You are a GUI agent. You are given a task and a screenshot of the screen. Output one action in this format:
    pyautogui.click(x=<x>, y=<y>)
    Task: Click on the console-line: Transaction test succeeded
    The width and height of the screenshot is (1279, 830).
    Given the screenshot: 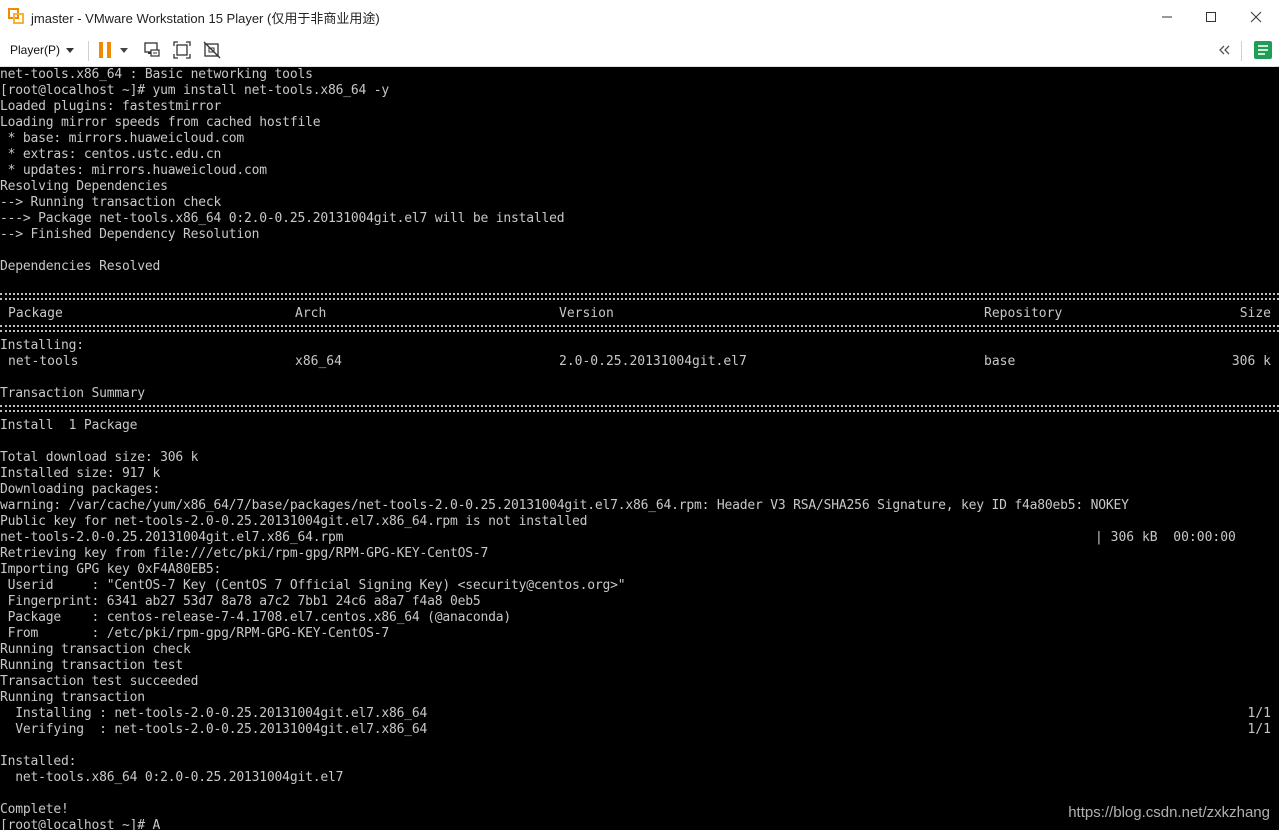 What is the action you would take?
    pyautogui.click(x=99, y=681)
    